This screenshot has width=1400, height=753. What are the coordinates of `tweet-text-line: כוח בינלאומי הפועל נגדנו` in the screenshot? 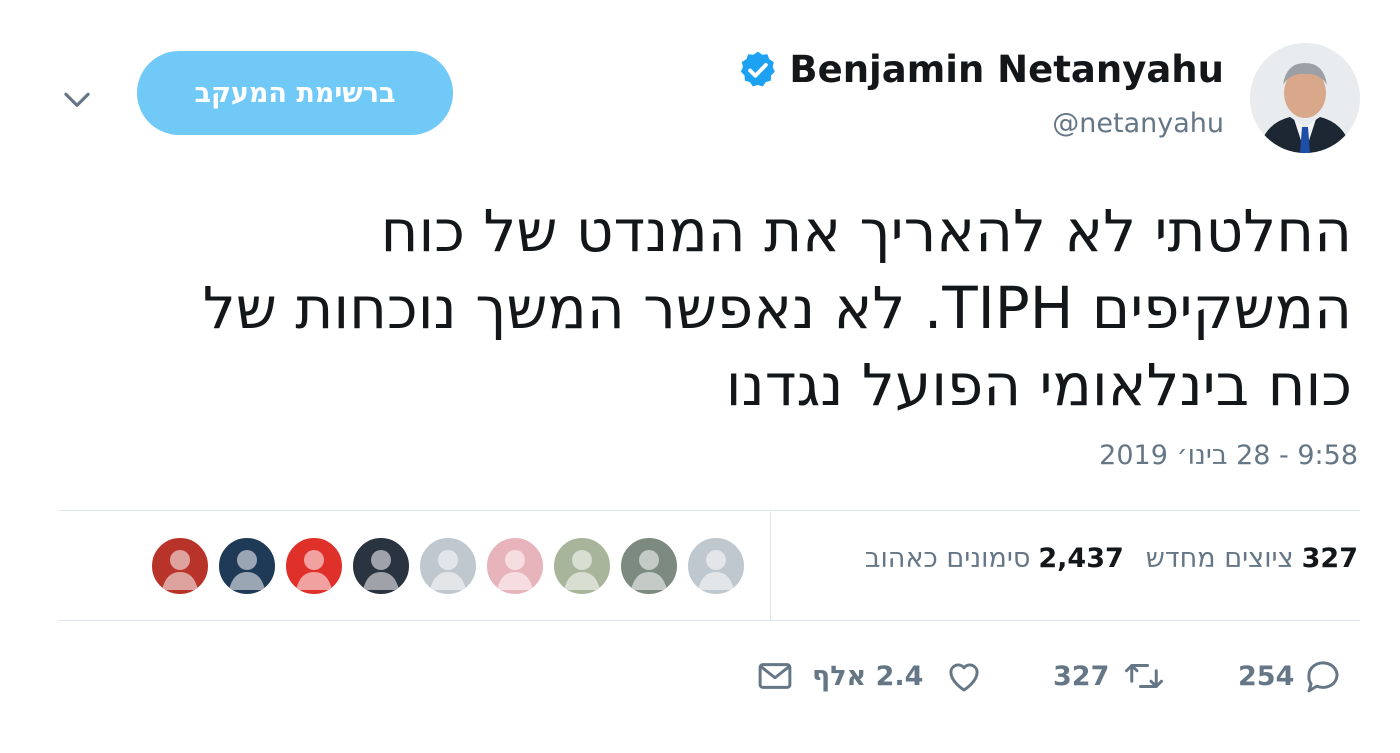 It's located at (1038, 385).